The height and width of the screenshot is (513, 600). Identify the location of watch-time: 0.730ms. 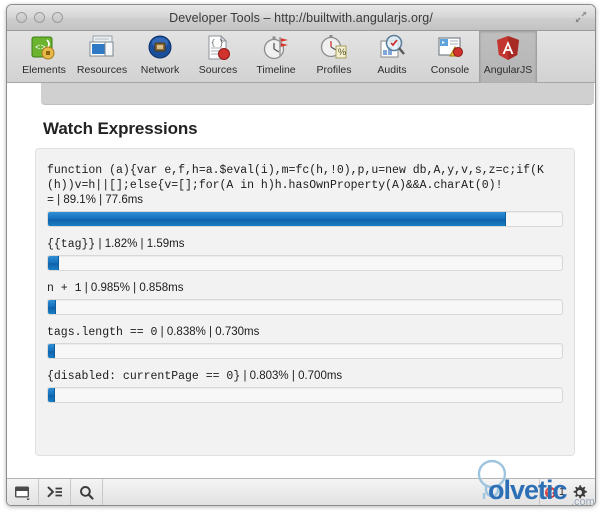
(237, 332).